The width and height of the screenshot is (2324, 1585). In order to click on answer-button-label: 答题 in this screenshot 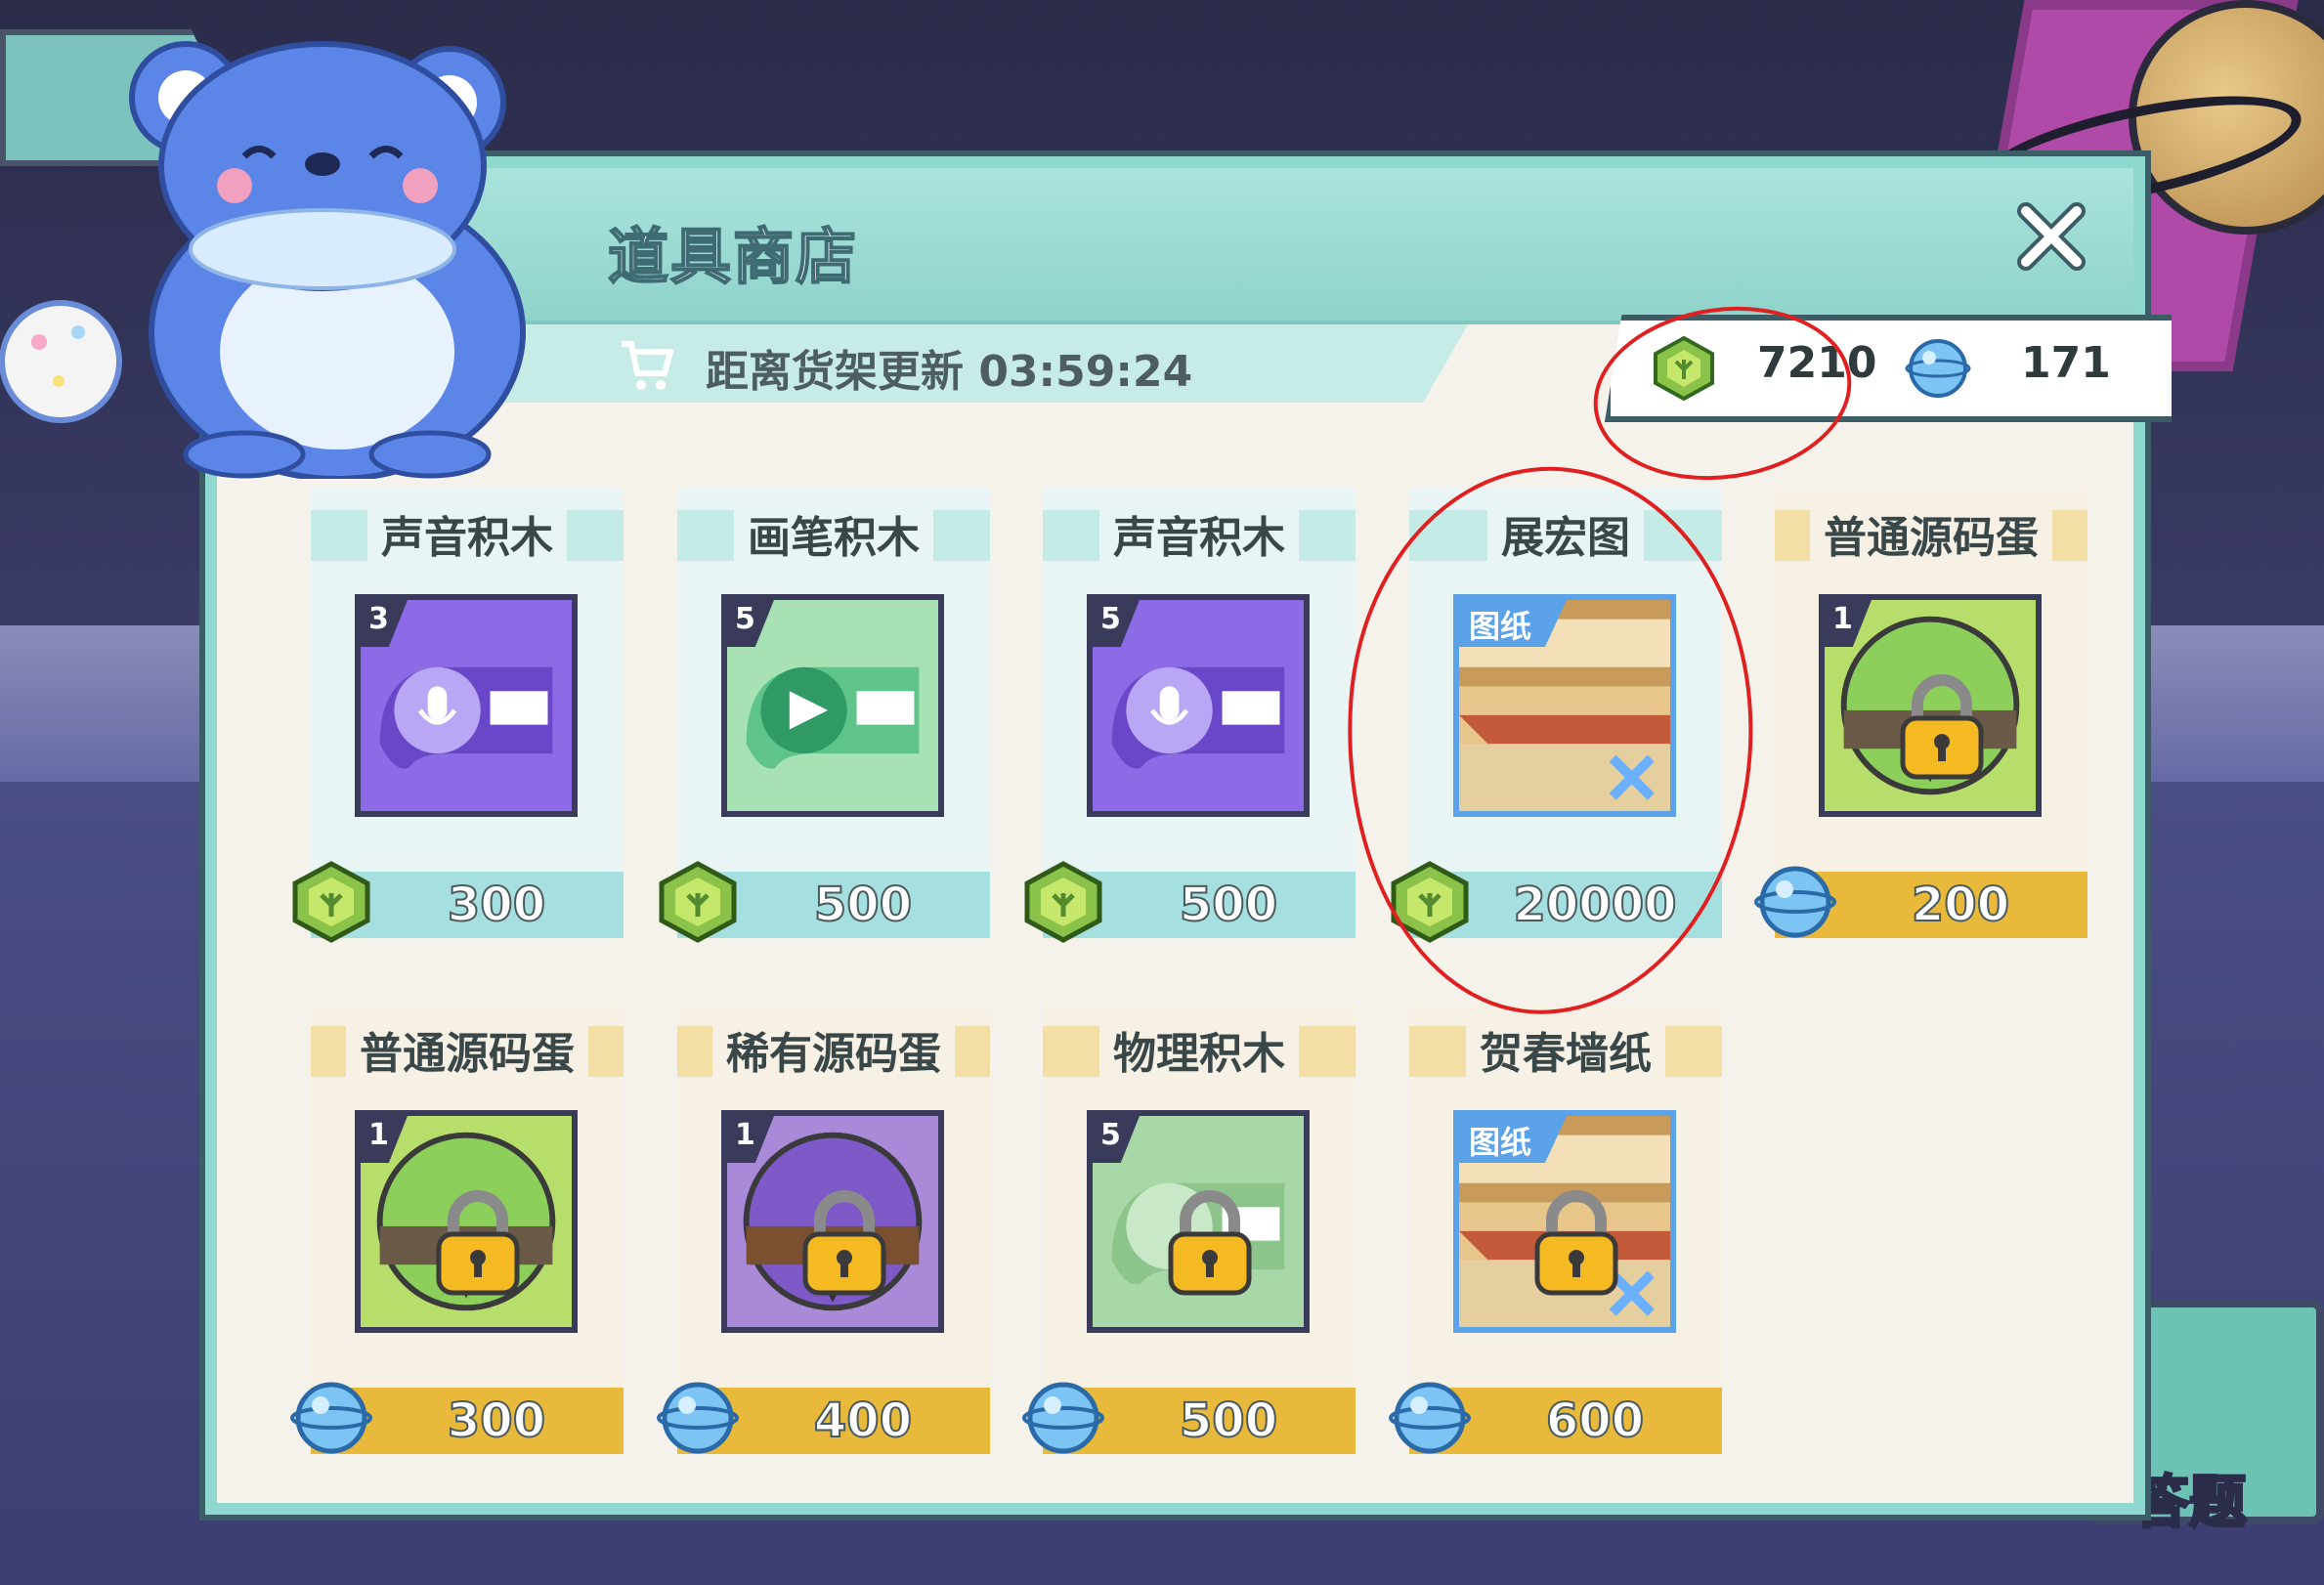, I will do `click(2188, 1497)`.